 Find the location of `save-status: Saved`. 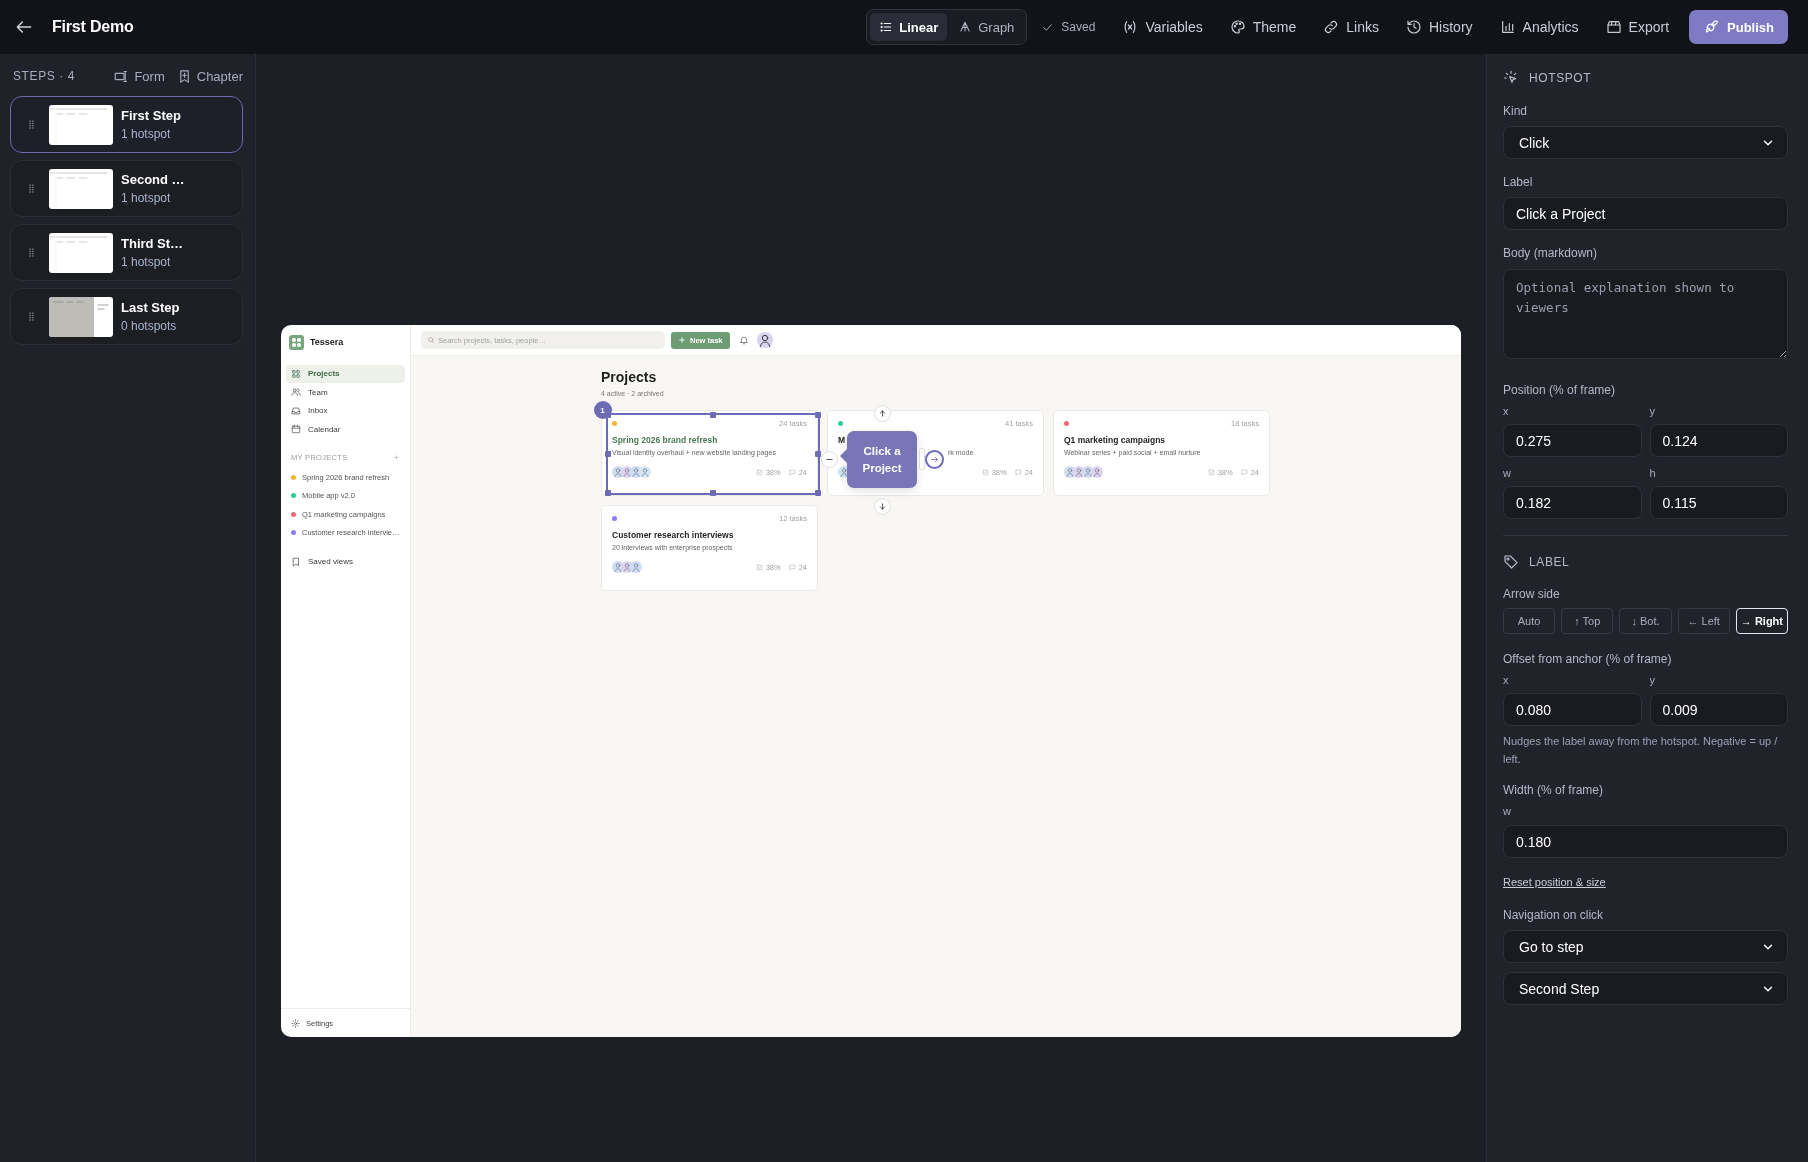

save-status: Saved is located at coordinates (1078, 27).